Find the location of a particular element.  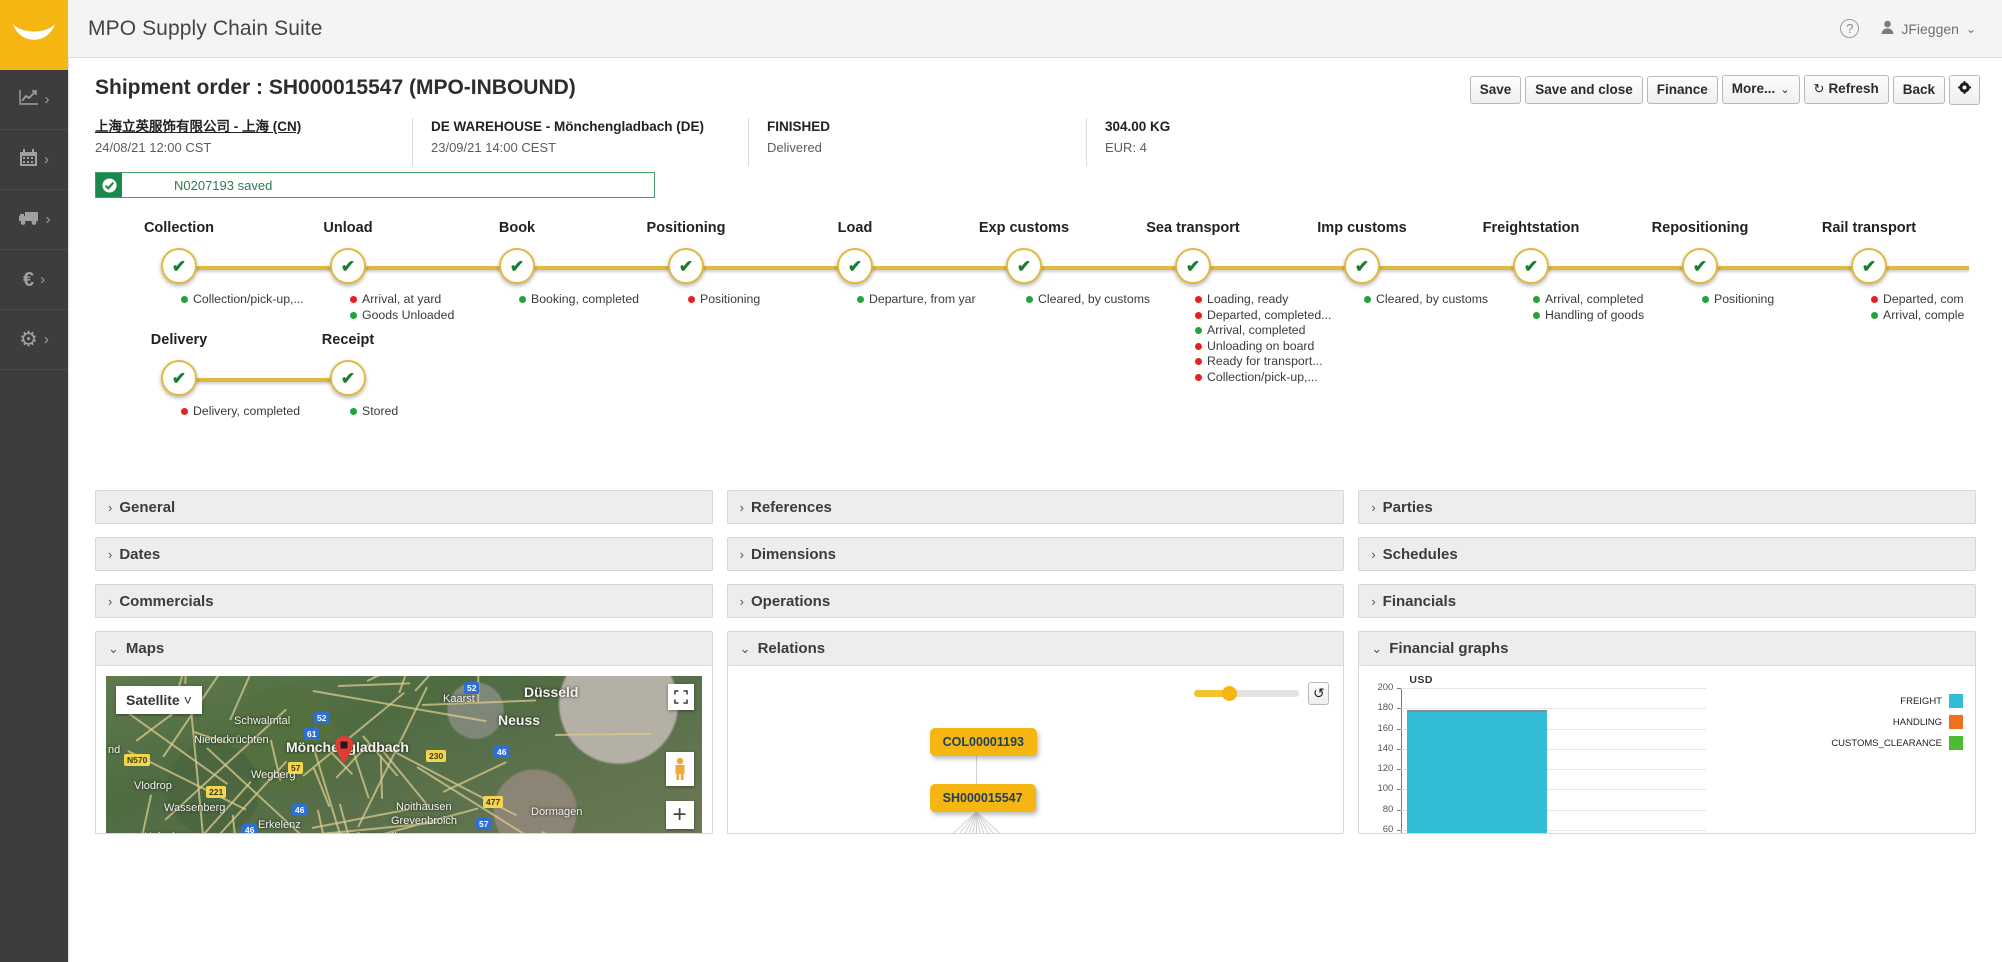

milestone-label: Book is located at coordinates (517, 228).